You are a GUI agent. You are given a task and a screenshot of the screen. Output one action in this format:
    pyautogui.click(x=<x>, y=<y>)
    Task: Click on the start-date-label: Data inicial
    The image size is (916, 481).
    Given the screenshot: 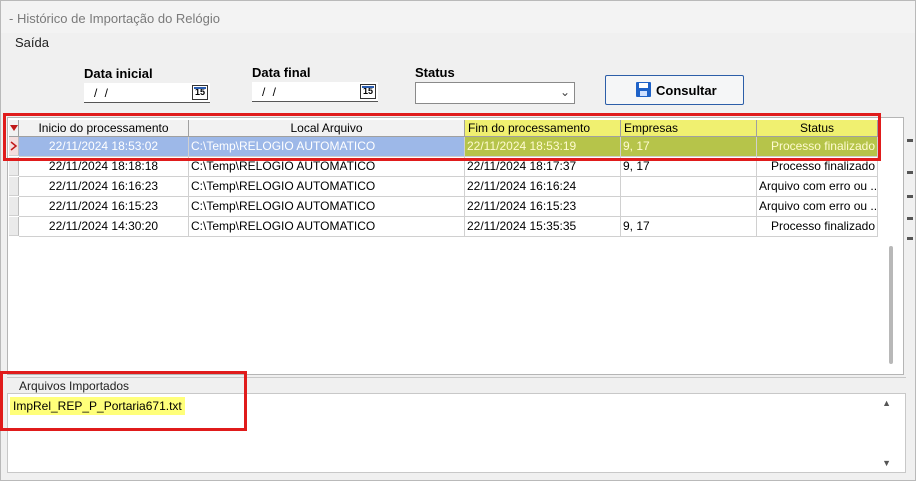 What is the action you would take?
    pyautogui.click(x=118, y=73)
    